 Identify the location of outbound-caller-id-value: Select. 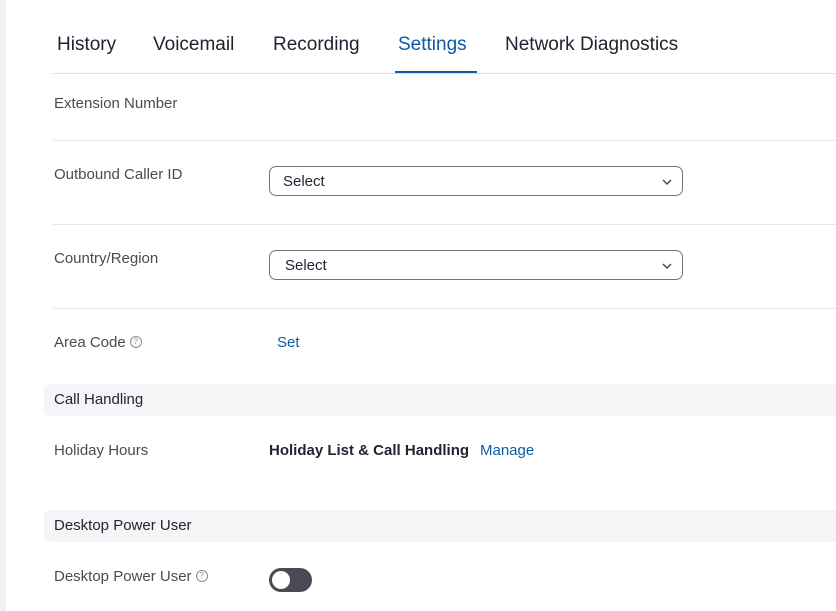
(304, 181).